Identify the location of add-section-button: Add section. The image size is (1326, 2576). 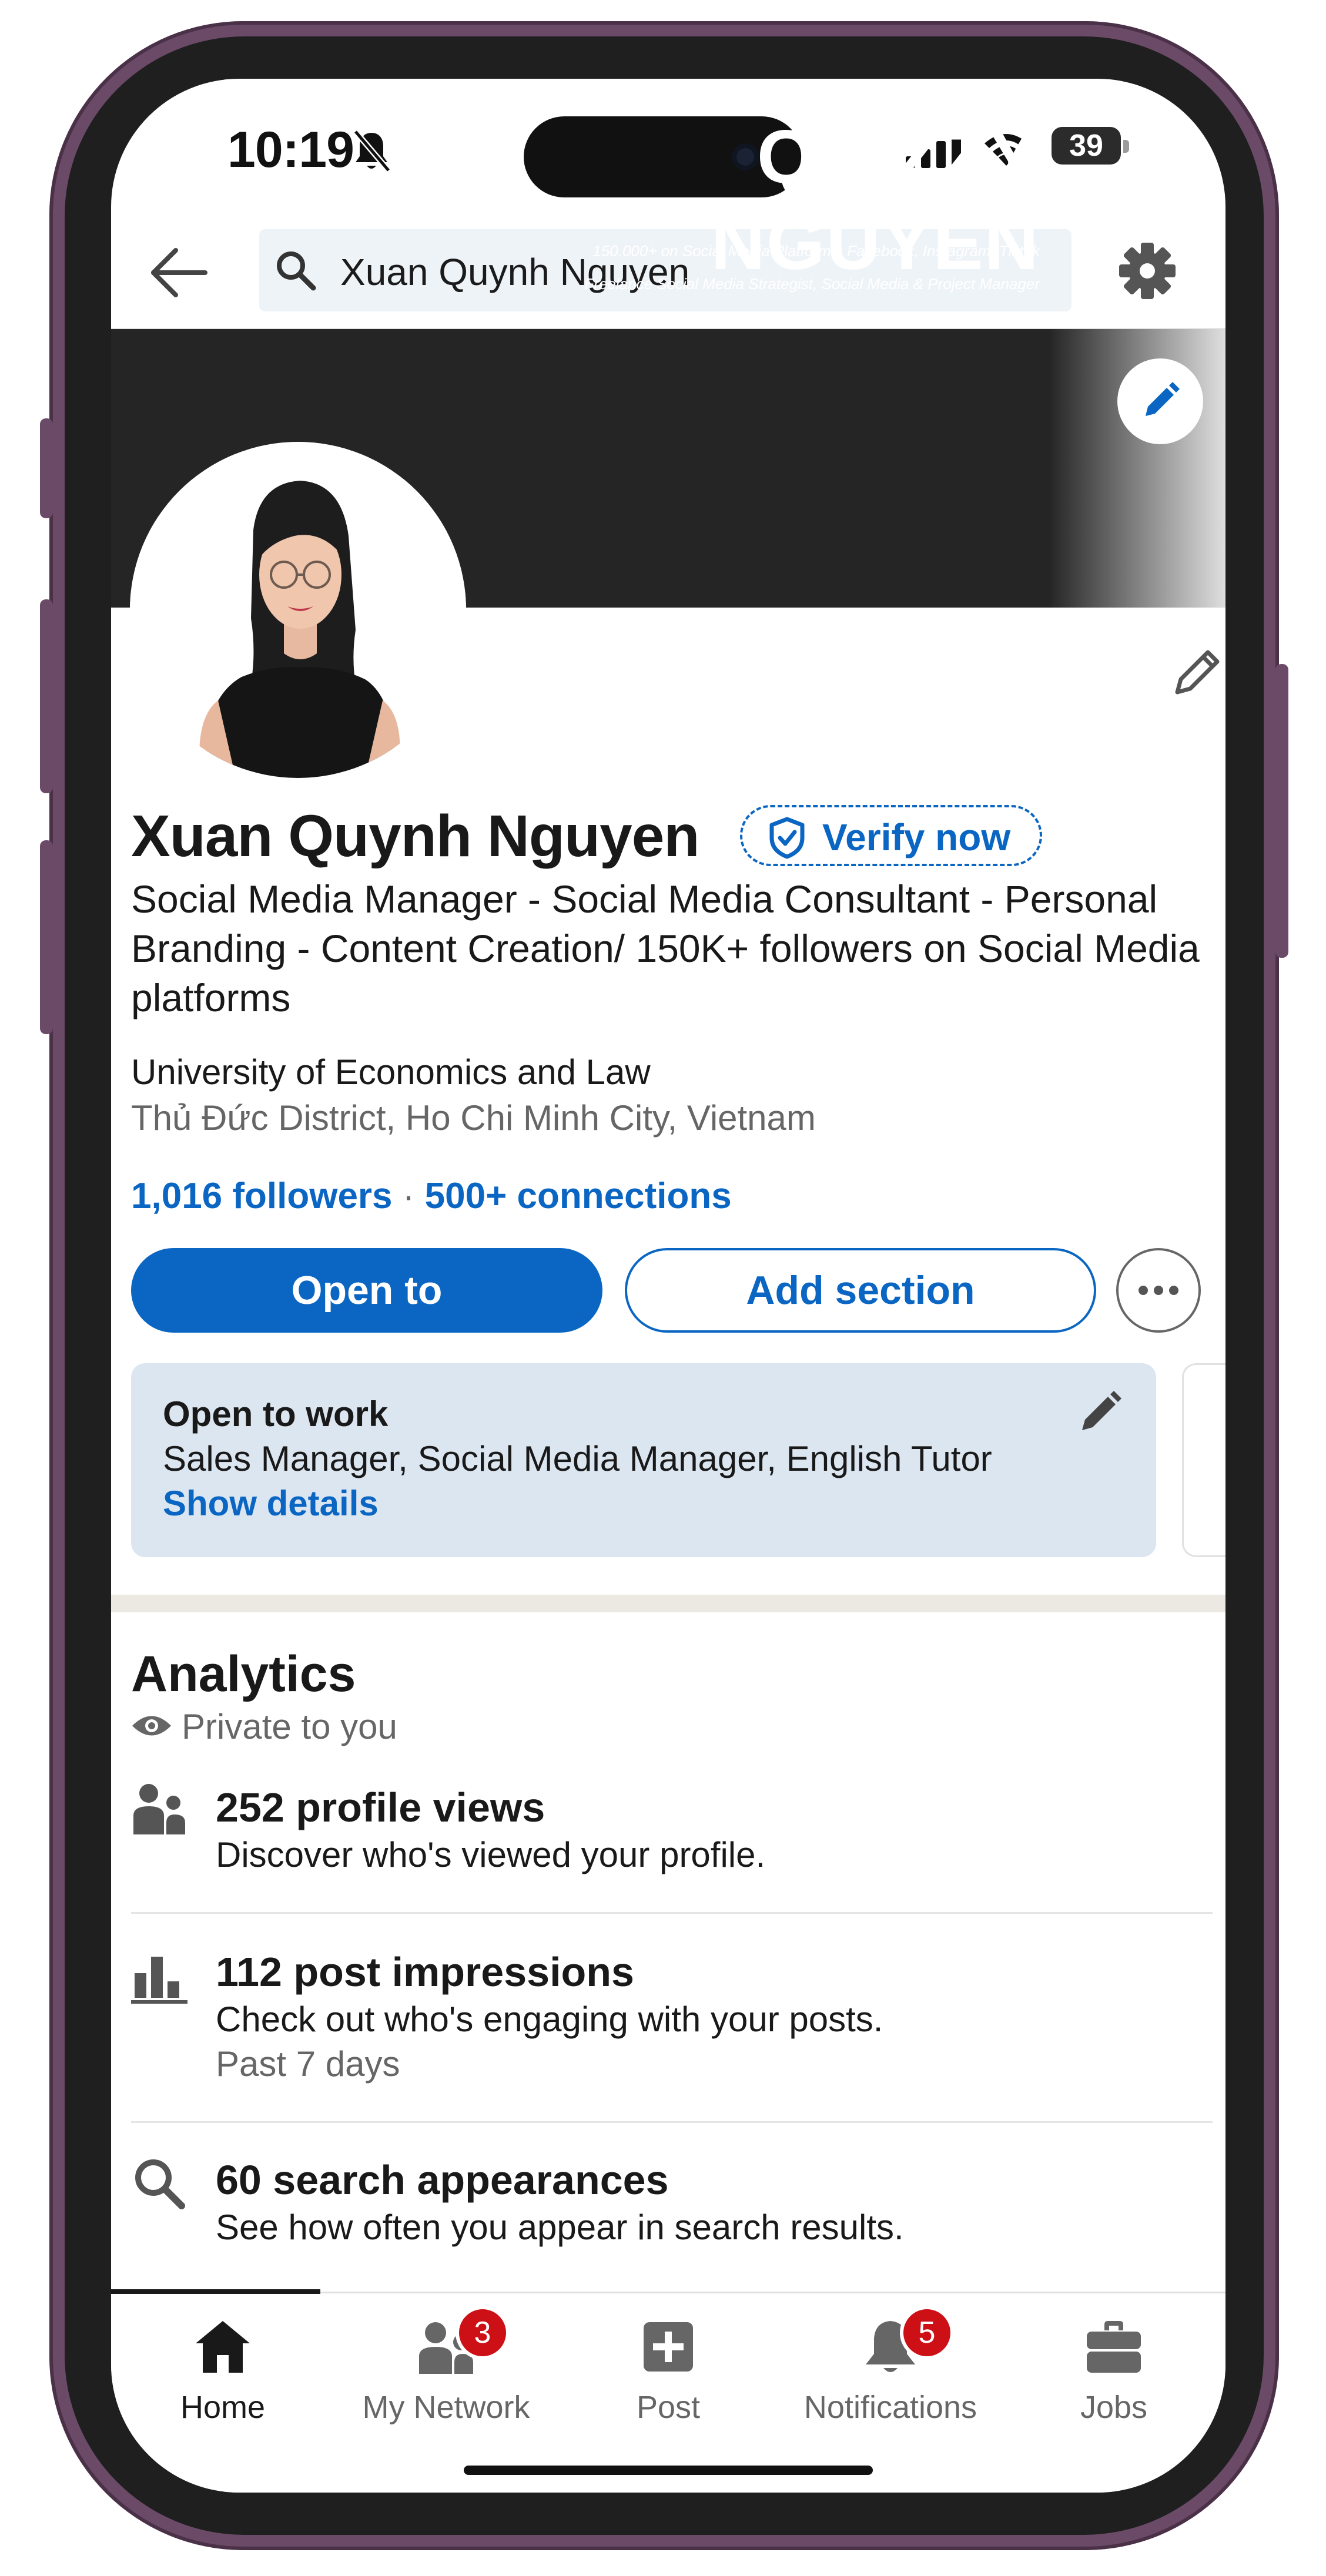
(860, 1290).